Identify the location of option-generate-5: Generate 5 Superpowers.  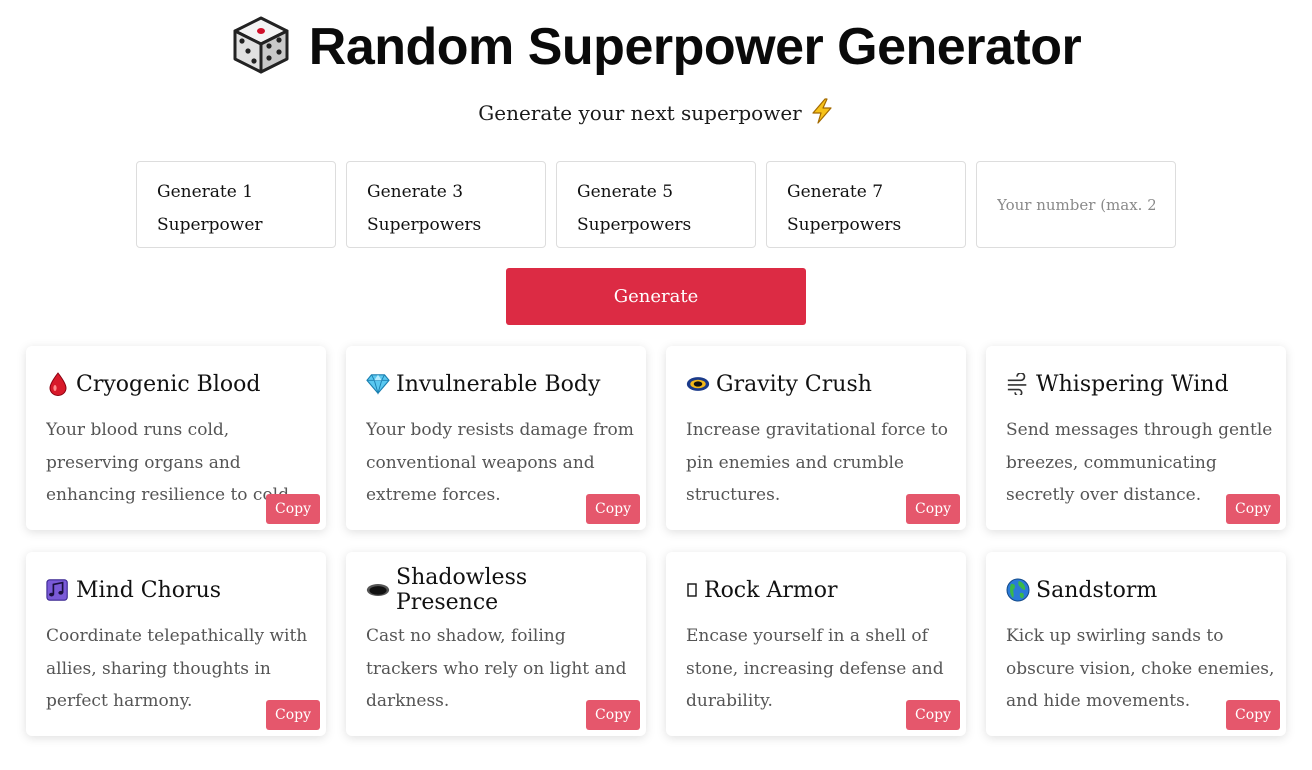
(656, 204).